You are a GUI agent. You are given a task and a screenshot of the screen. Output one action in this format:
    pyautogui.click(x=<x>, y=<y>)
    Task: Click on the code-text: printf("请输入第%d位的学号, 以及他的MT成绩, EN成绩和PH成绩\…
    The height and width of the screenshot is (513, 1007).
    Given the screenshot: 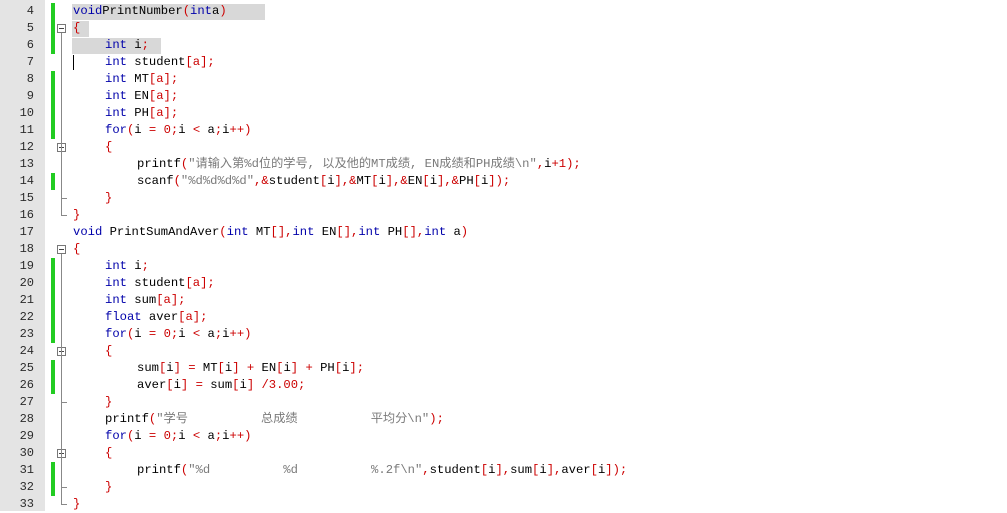 What is the action you would take?
    pyautogui.click(x=359, y=164)
    